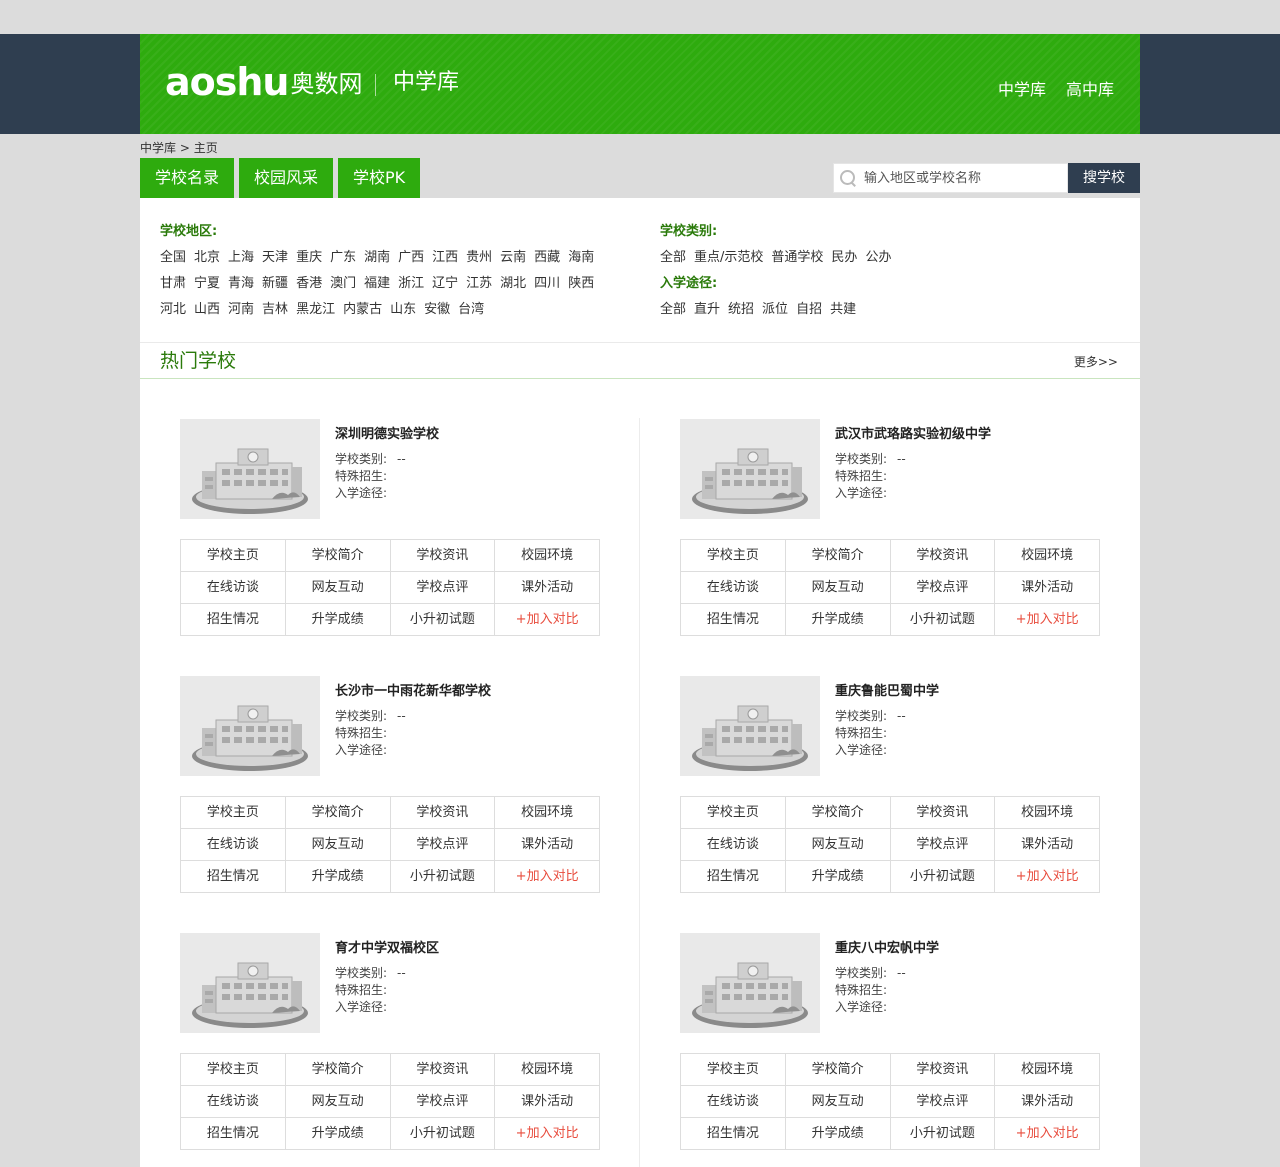 The height and width of the screenshot is (1167, 1280). Describe the element at coordinates (241, 288) in the screenshot. I see `region-option: 青海` at that location.